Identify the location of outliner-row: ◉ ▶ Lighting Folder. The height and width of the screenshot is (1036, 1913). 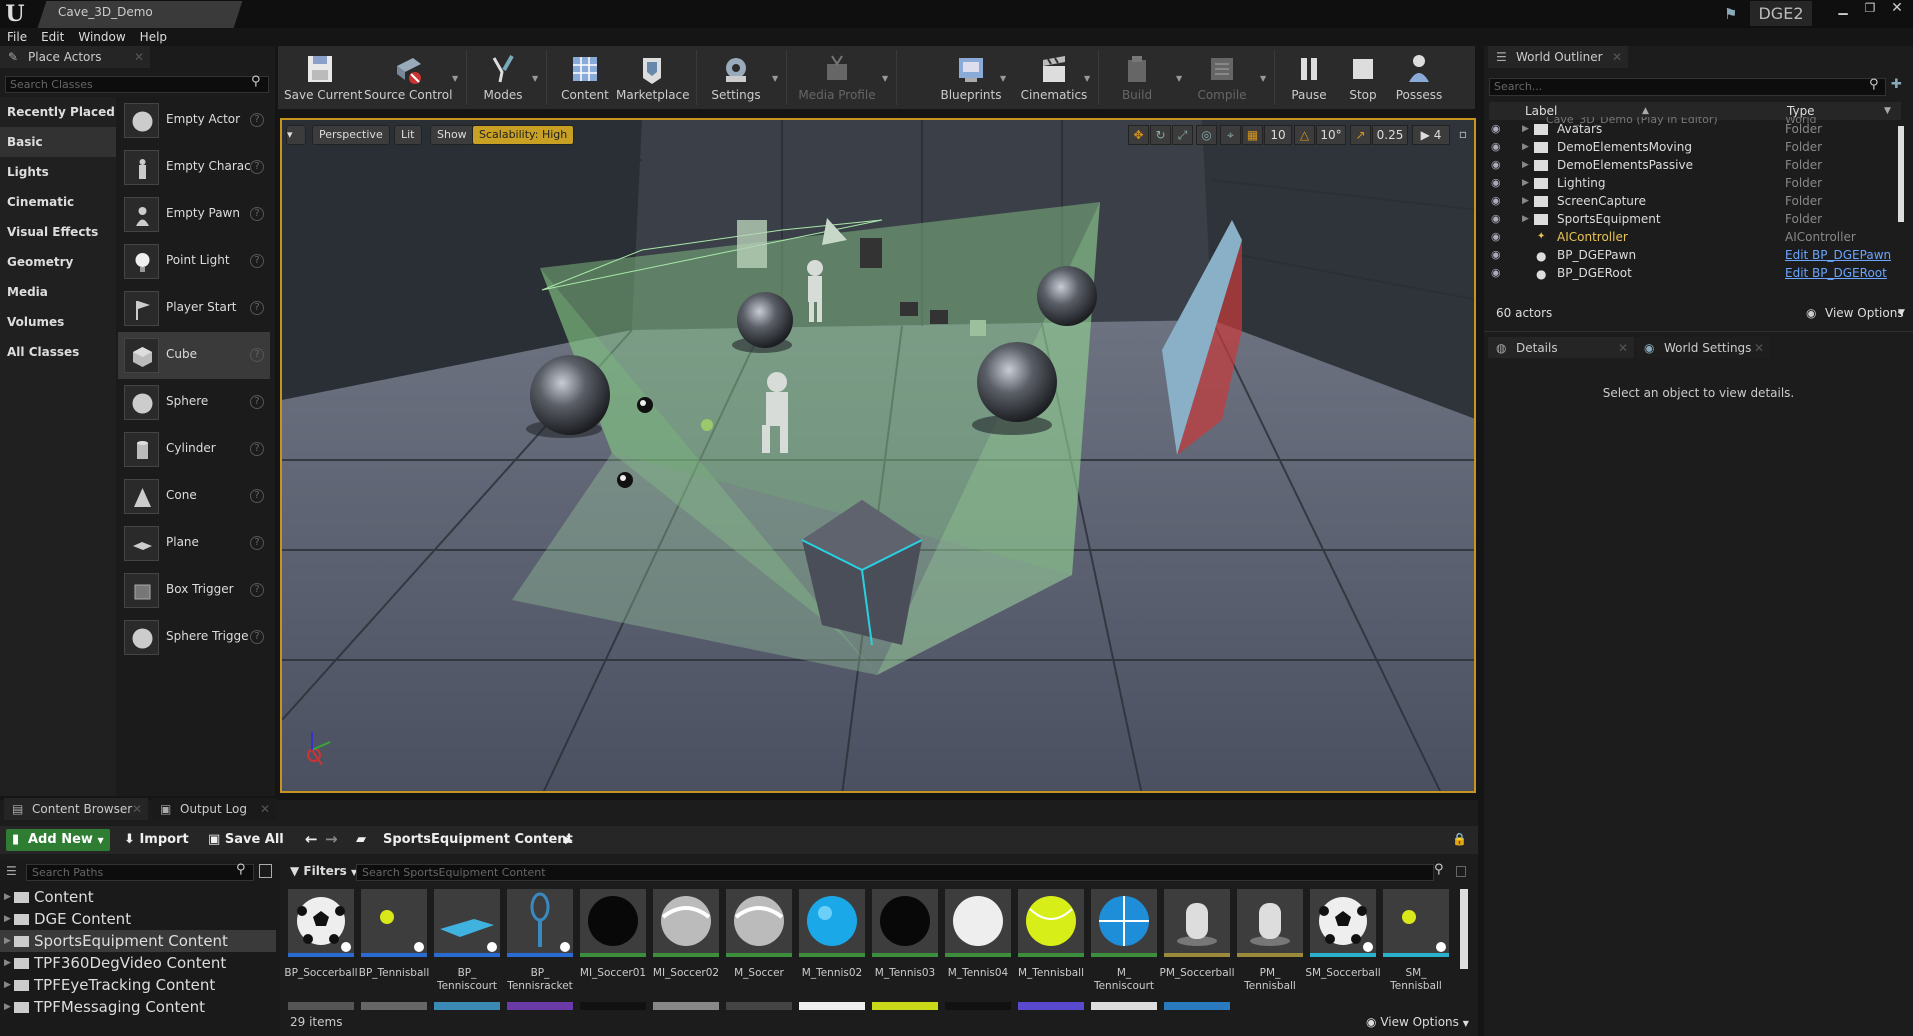
(1699, 183).